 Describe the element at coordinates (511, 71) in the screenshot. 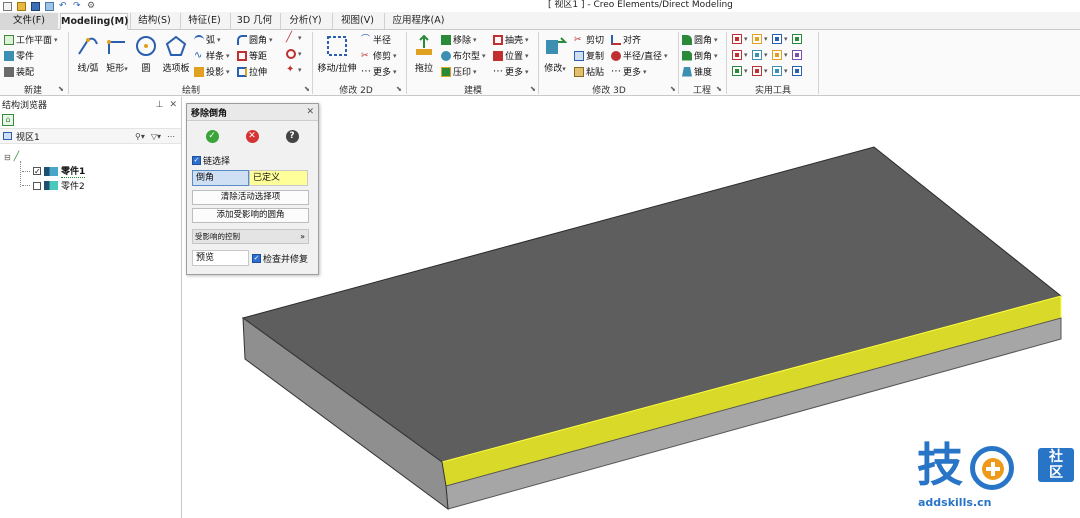

I see `more-model-button: ⋯ 更多 ▾` at that location.